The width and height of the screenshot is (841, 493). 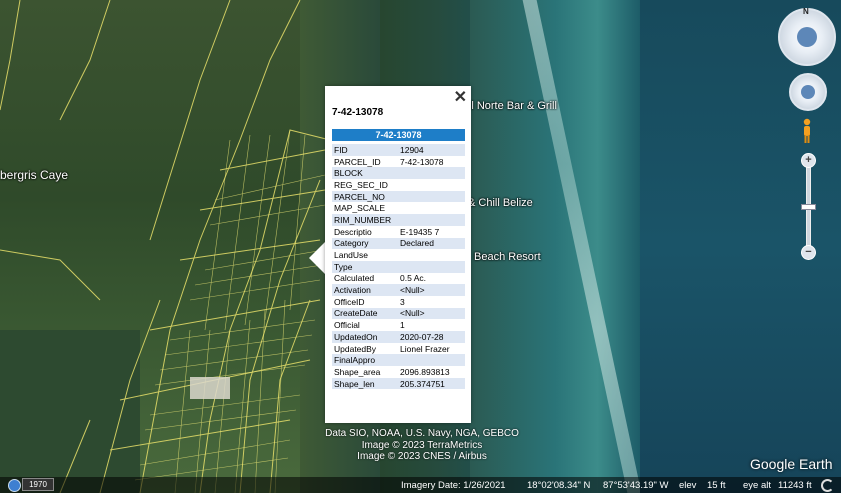 I want to click on attribution-line: Image © 2023 TerraMetrics, so click(x=422, y=445).